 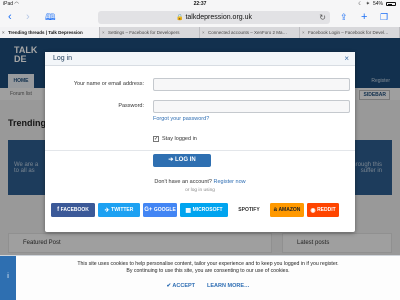 What do you see at coordinates (287, 210) in the screenshot?
I see `amazon-login-button: a AMAZON` at bounding box center [287, 210].